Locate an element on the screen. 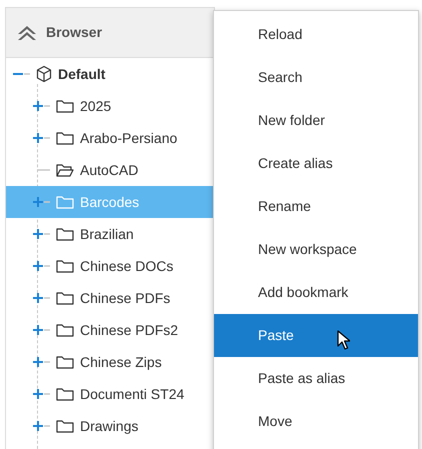 This screenshot has width=422, height=449. tree-item: Arabo-Persiano is located at coordinates (110, 138).